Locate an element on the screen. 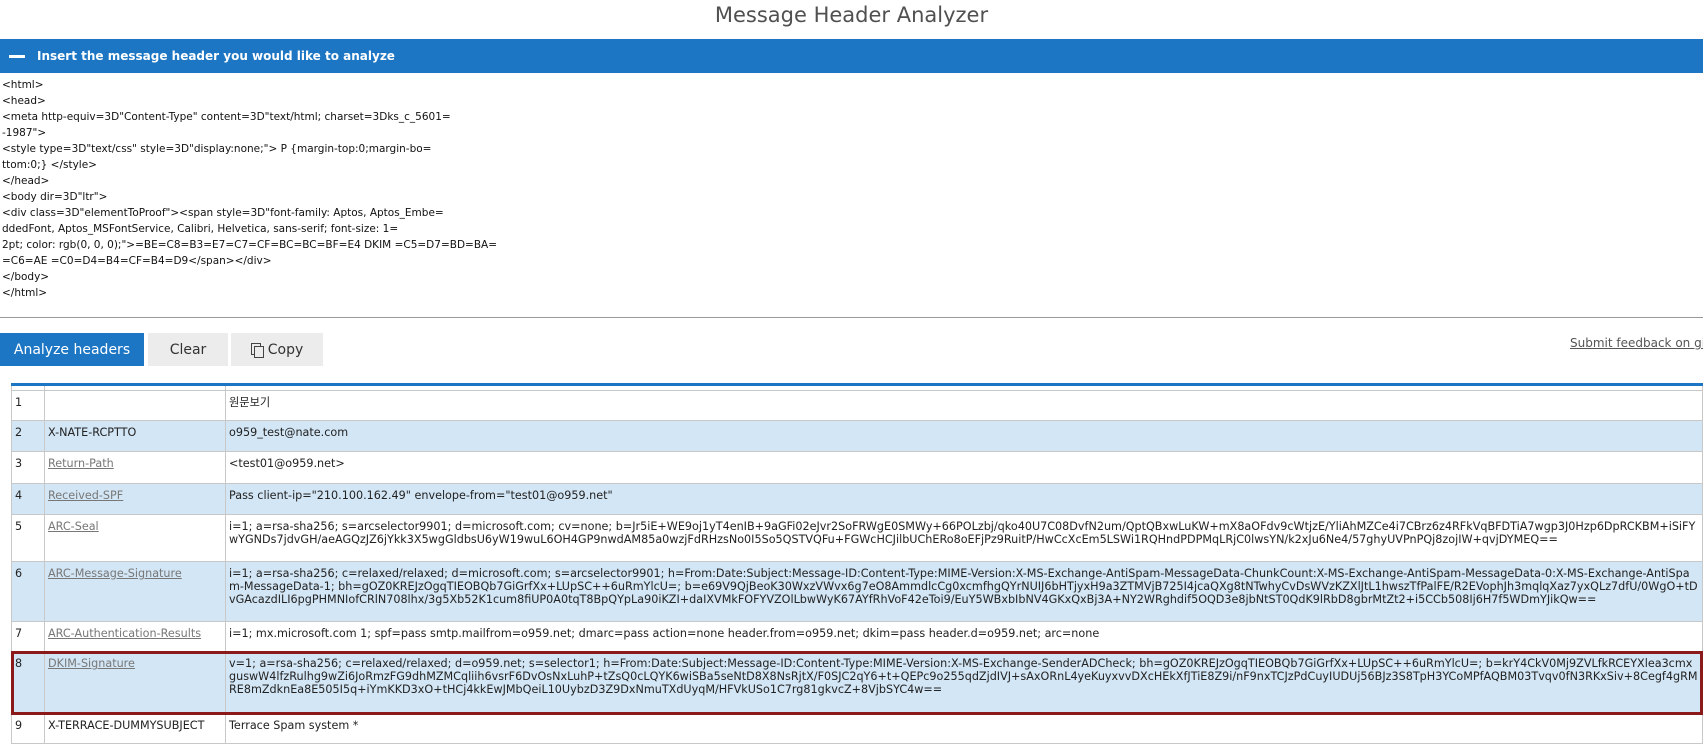 Image resolution: width=1703 pixels, height=755 pixels. submit-feedback-link: Submit feedback on github is located at coordinates (1636, 343).